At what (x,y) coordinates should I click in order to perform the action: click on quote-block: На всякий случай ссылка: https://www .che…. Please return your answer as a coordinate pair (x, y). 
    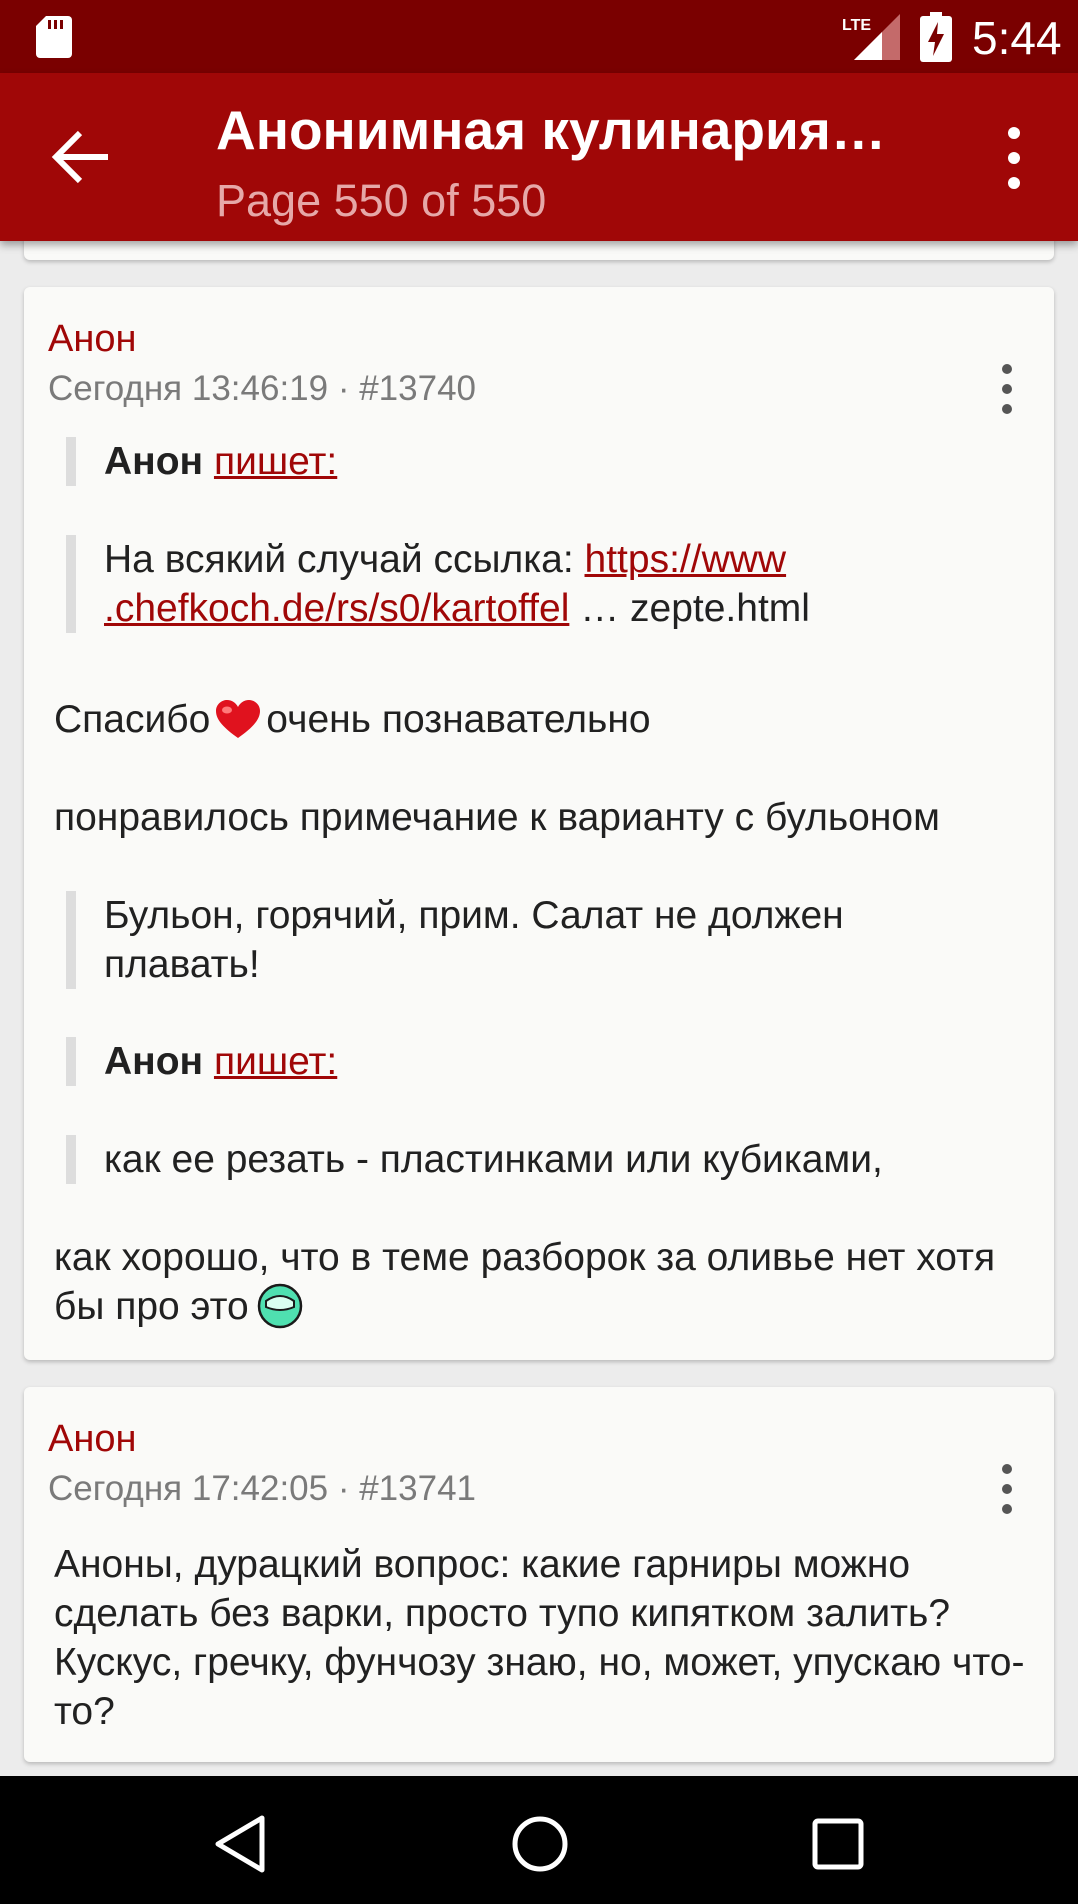
    Looking at the image, I should click on (546, 584).